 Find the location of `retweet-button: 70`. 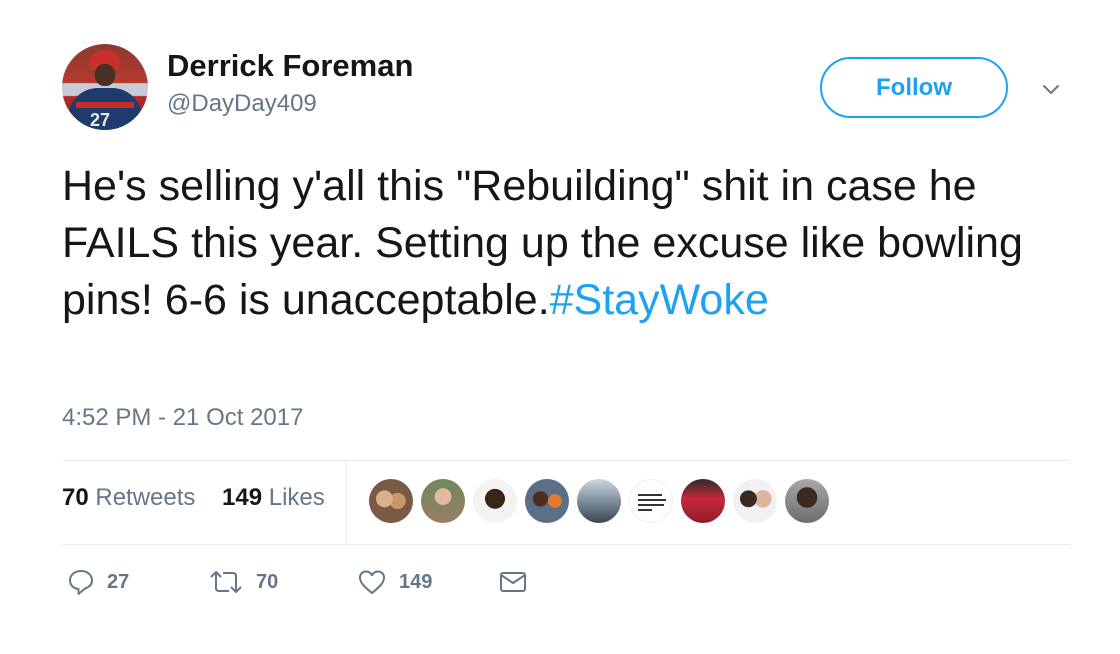

retweet-button: 70 is located at coordinates (243, 582).